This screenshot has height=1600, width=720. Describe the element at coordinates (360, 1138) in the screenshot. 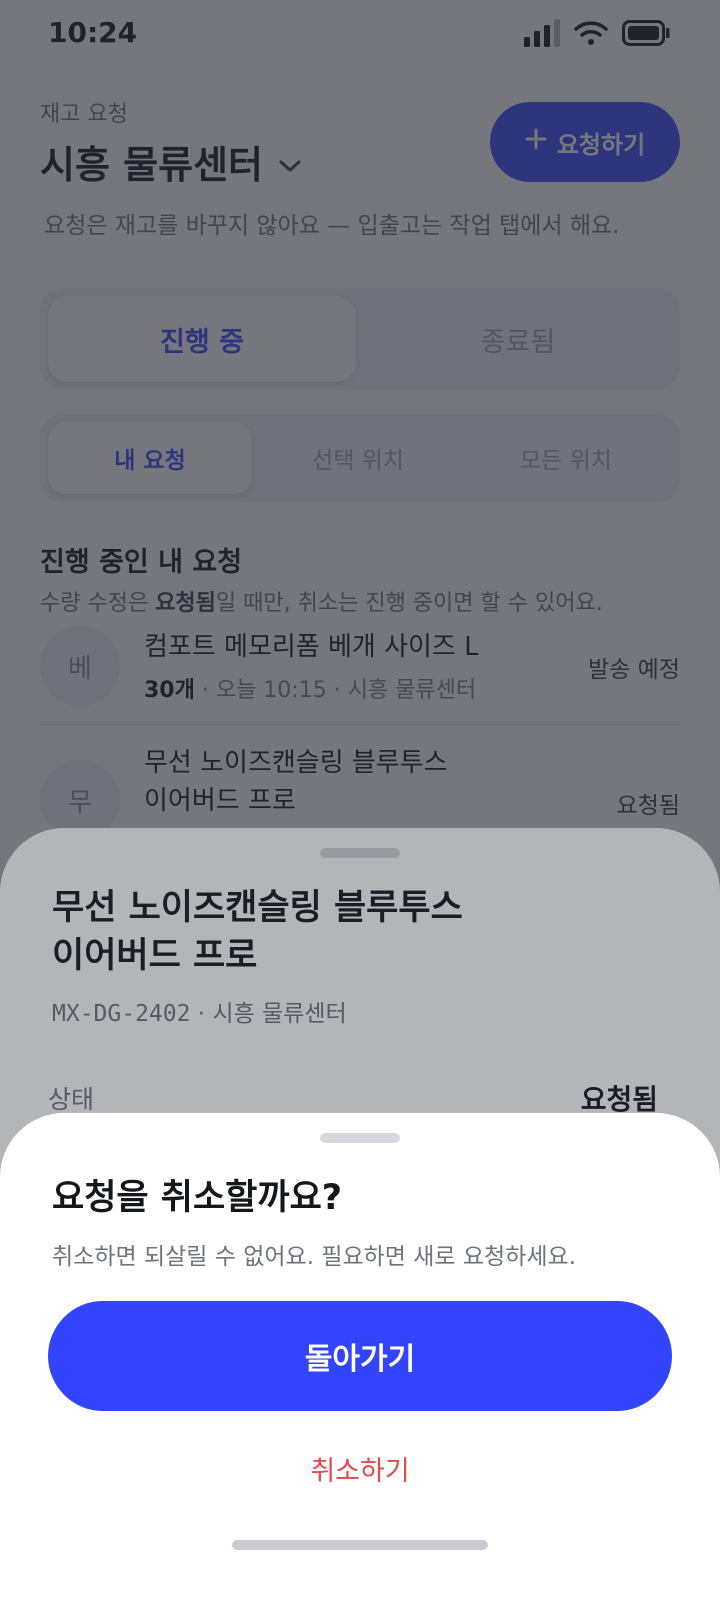

I see `sheet-grabber` at that location.